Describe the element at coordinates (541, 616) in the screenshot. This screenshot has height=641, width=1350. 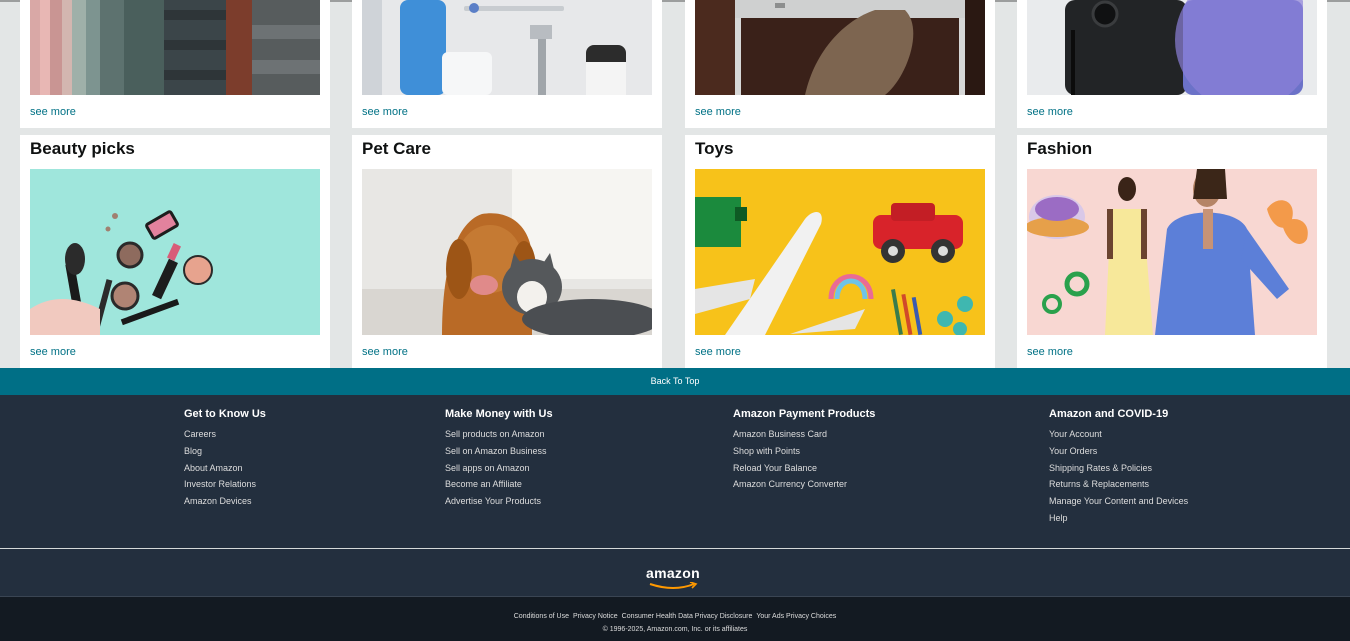
I see `legal-link-conditions: Conditions of Use` at that location.